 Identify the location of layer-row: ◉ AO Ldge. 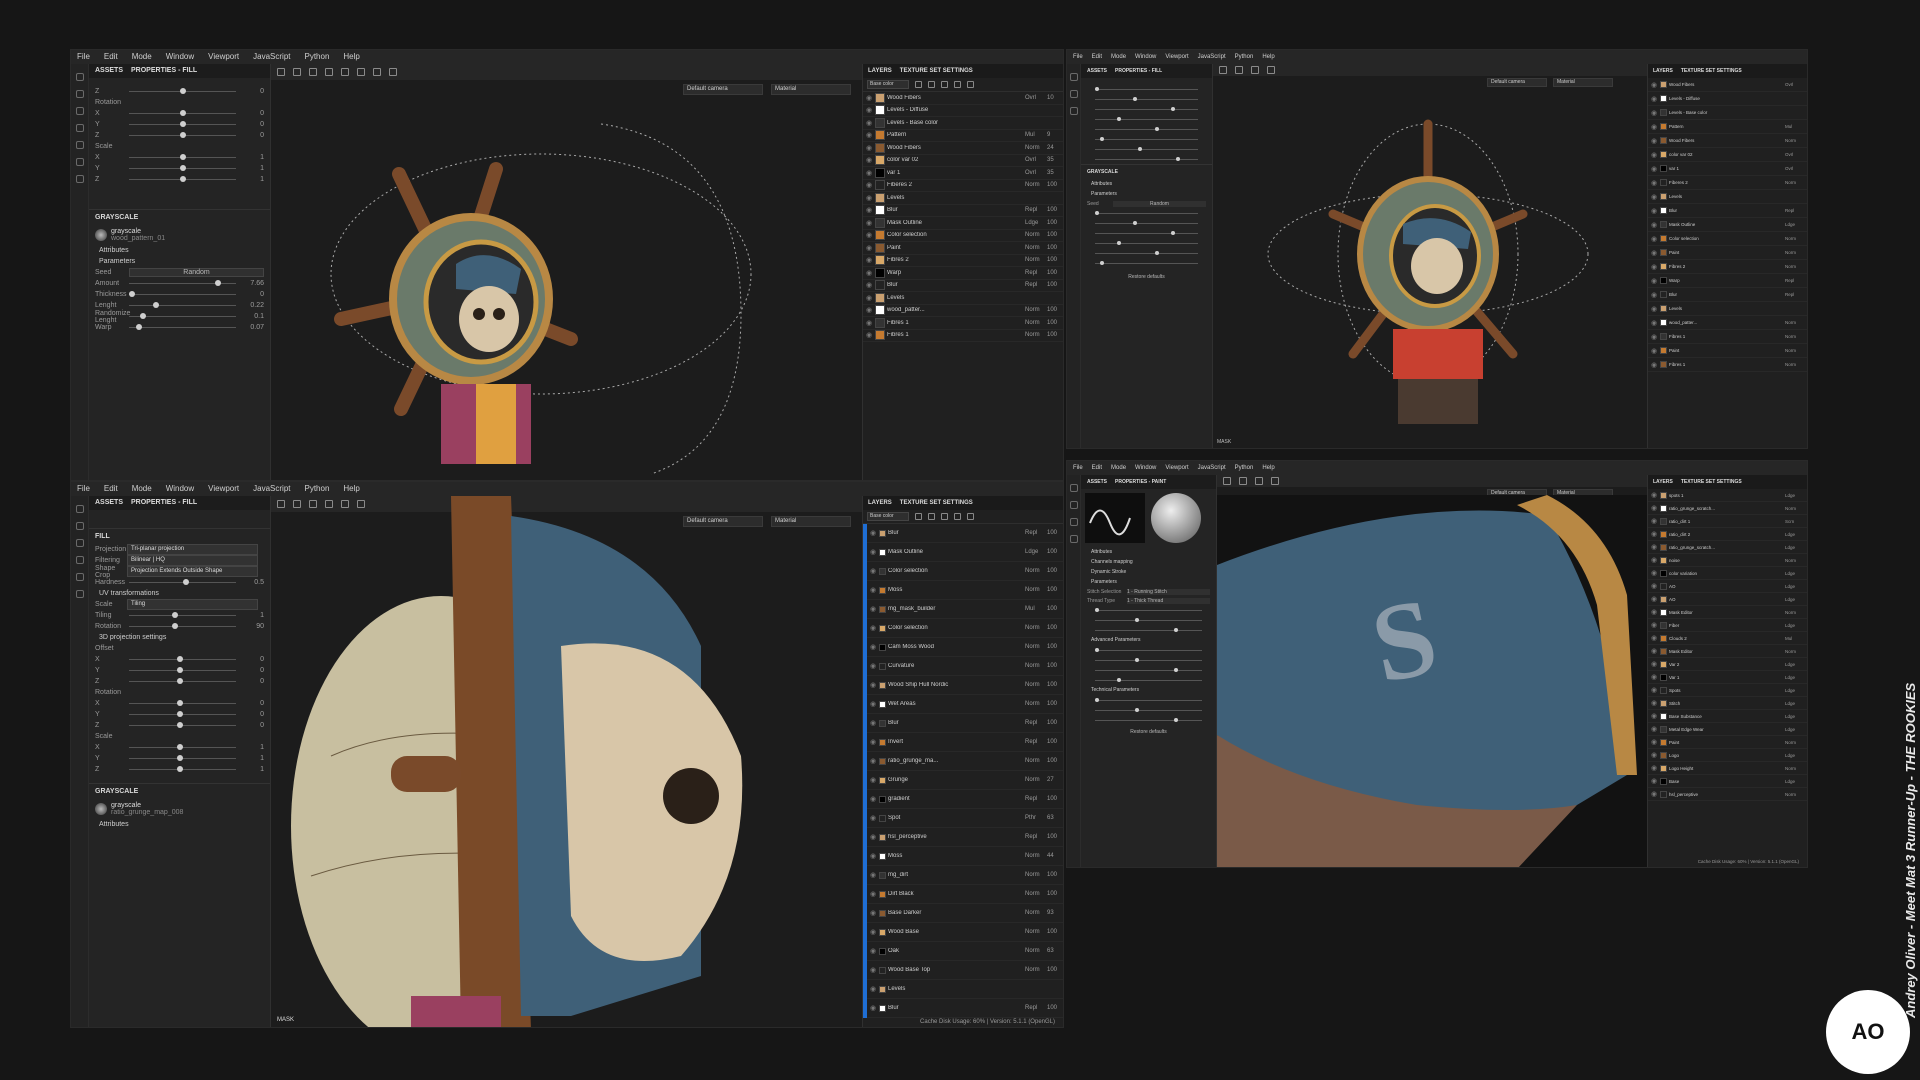
(1727, 586).